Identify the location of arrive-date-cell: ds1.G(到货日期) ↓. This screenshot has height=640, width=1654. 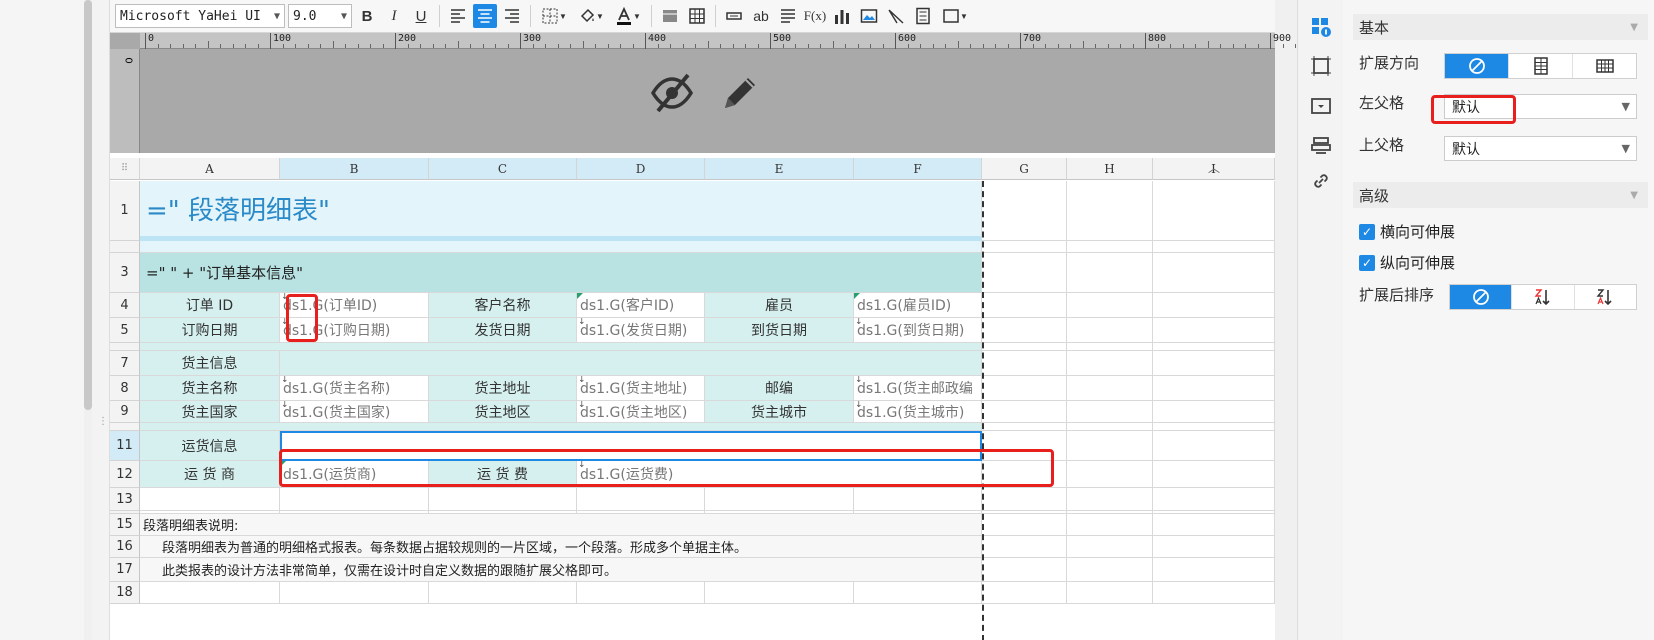
(918, 330).